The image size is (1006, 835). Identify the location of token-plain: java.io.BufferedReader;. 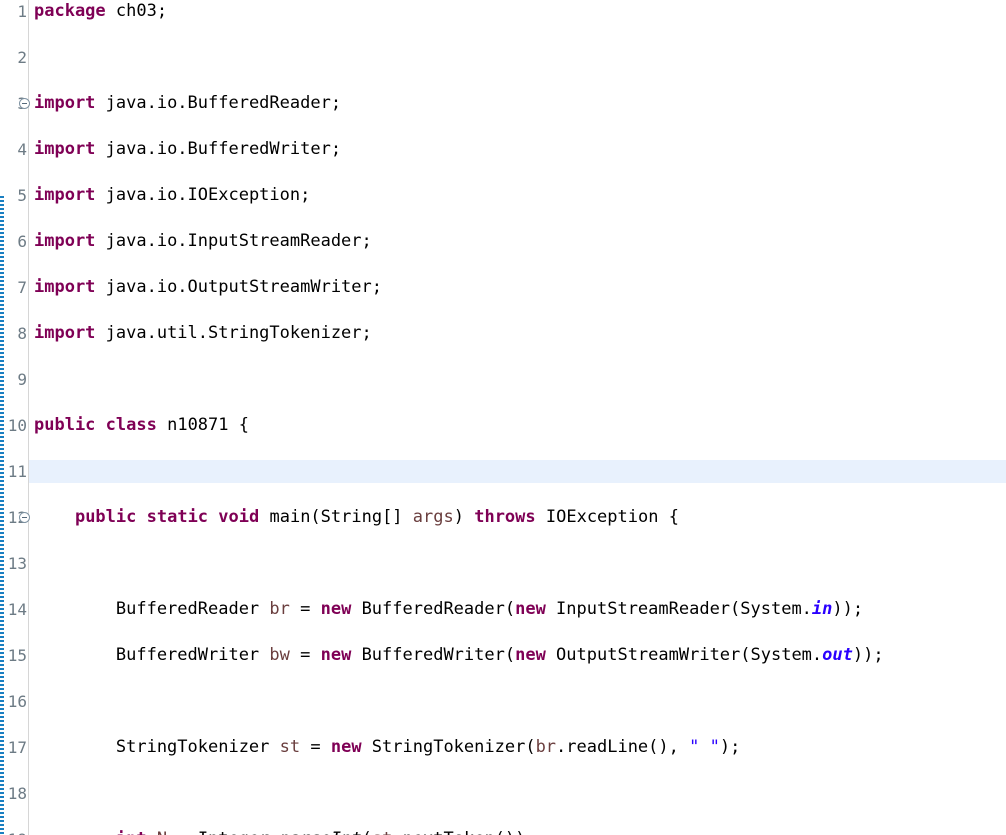
(218, 103).